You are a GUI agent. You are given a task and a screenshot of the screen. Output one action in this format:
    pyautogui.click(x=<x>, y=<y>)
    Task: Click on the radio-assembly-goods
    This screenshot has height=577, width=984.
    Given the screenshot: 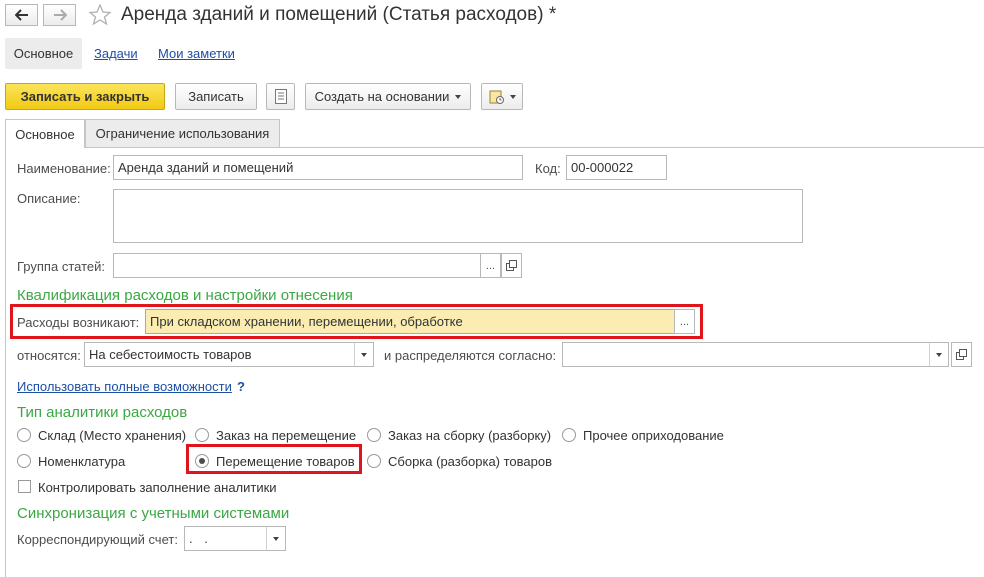 What is the action you would take?
    pyautogui.click(x=374, y=461)
    